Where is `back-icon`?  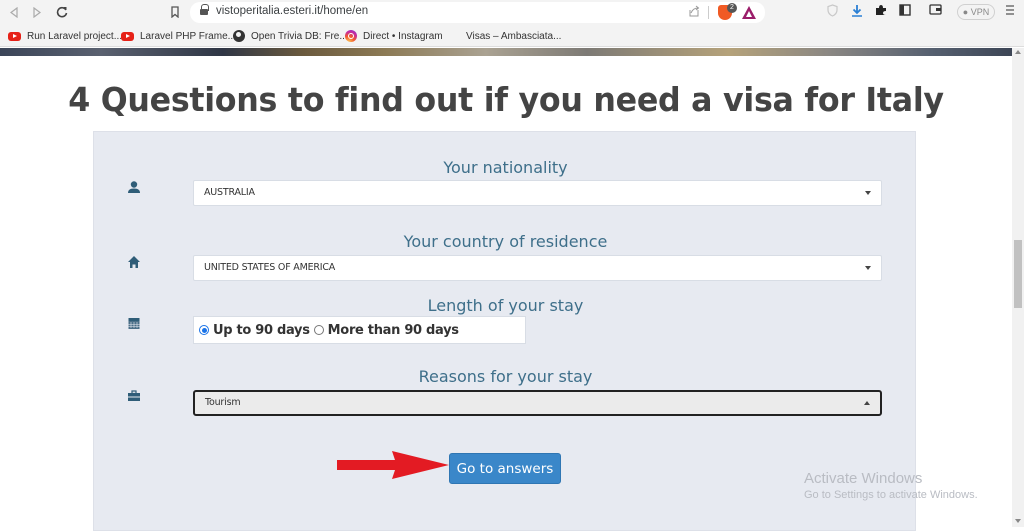
back-icon is located at coordinates (14, 12).